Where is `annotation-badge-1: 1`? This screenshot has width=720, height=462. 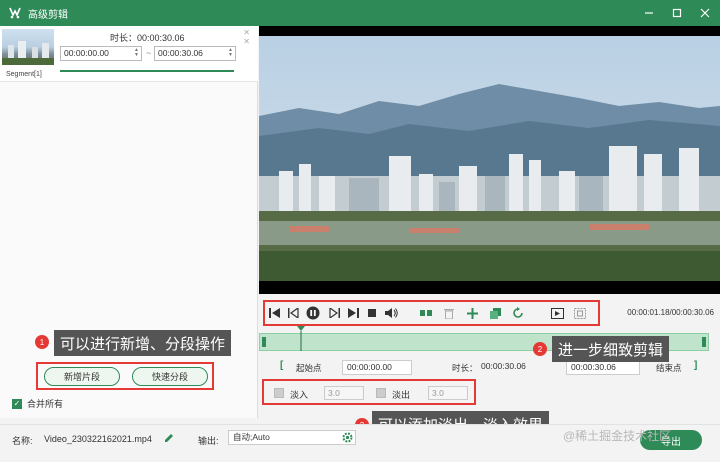 annotation-badge-1: 1 is located at coordinates (42, 342).